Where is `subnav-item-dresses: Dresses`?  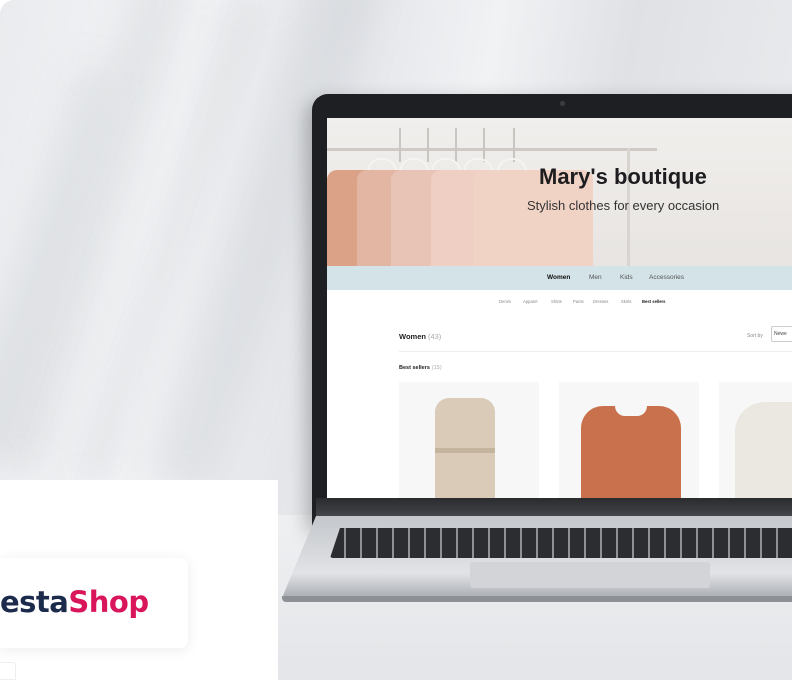 subnav-item-dresses: Dresses is located at coordinates (600, 301).